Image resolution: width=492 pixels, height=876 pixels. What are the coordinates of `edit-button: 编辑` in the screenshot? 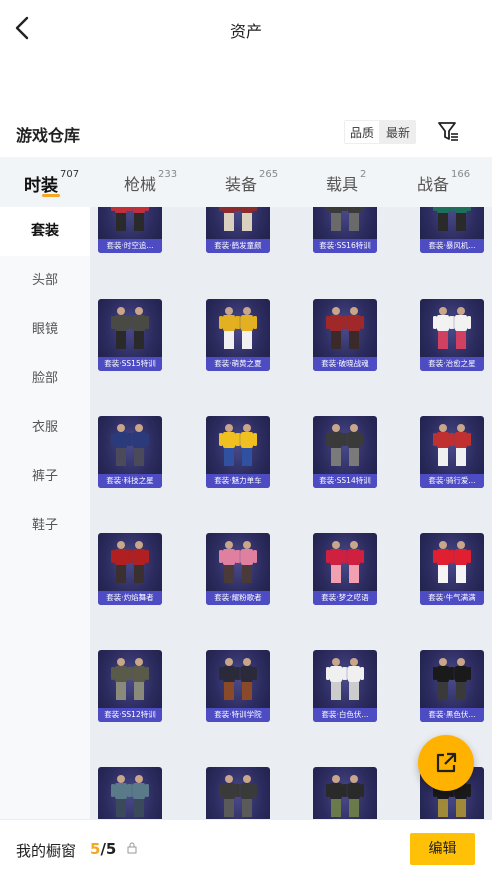 It's located at (442, 849).